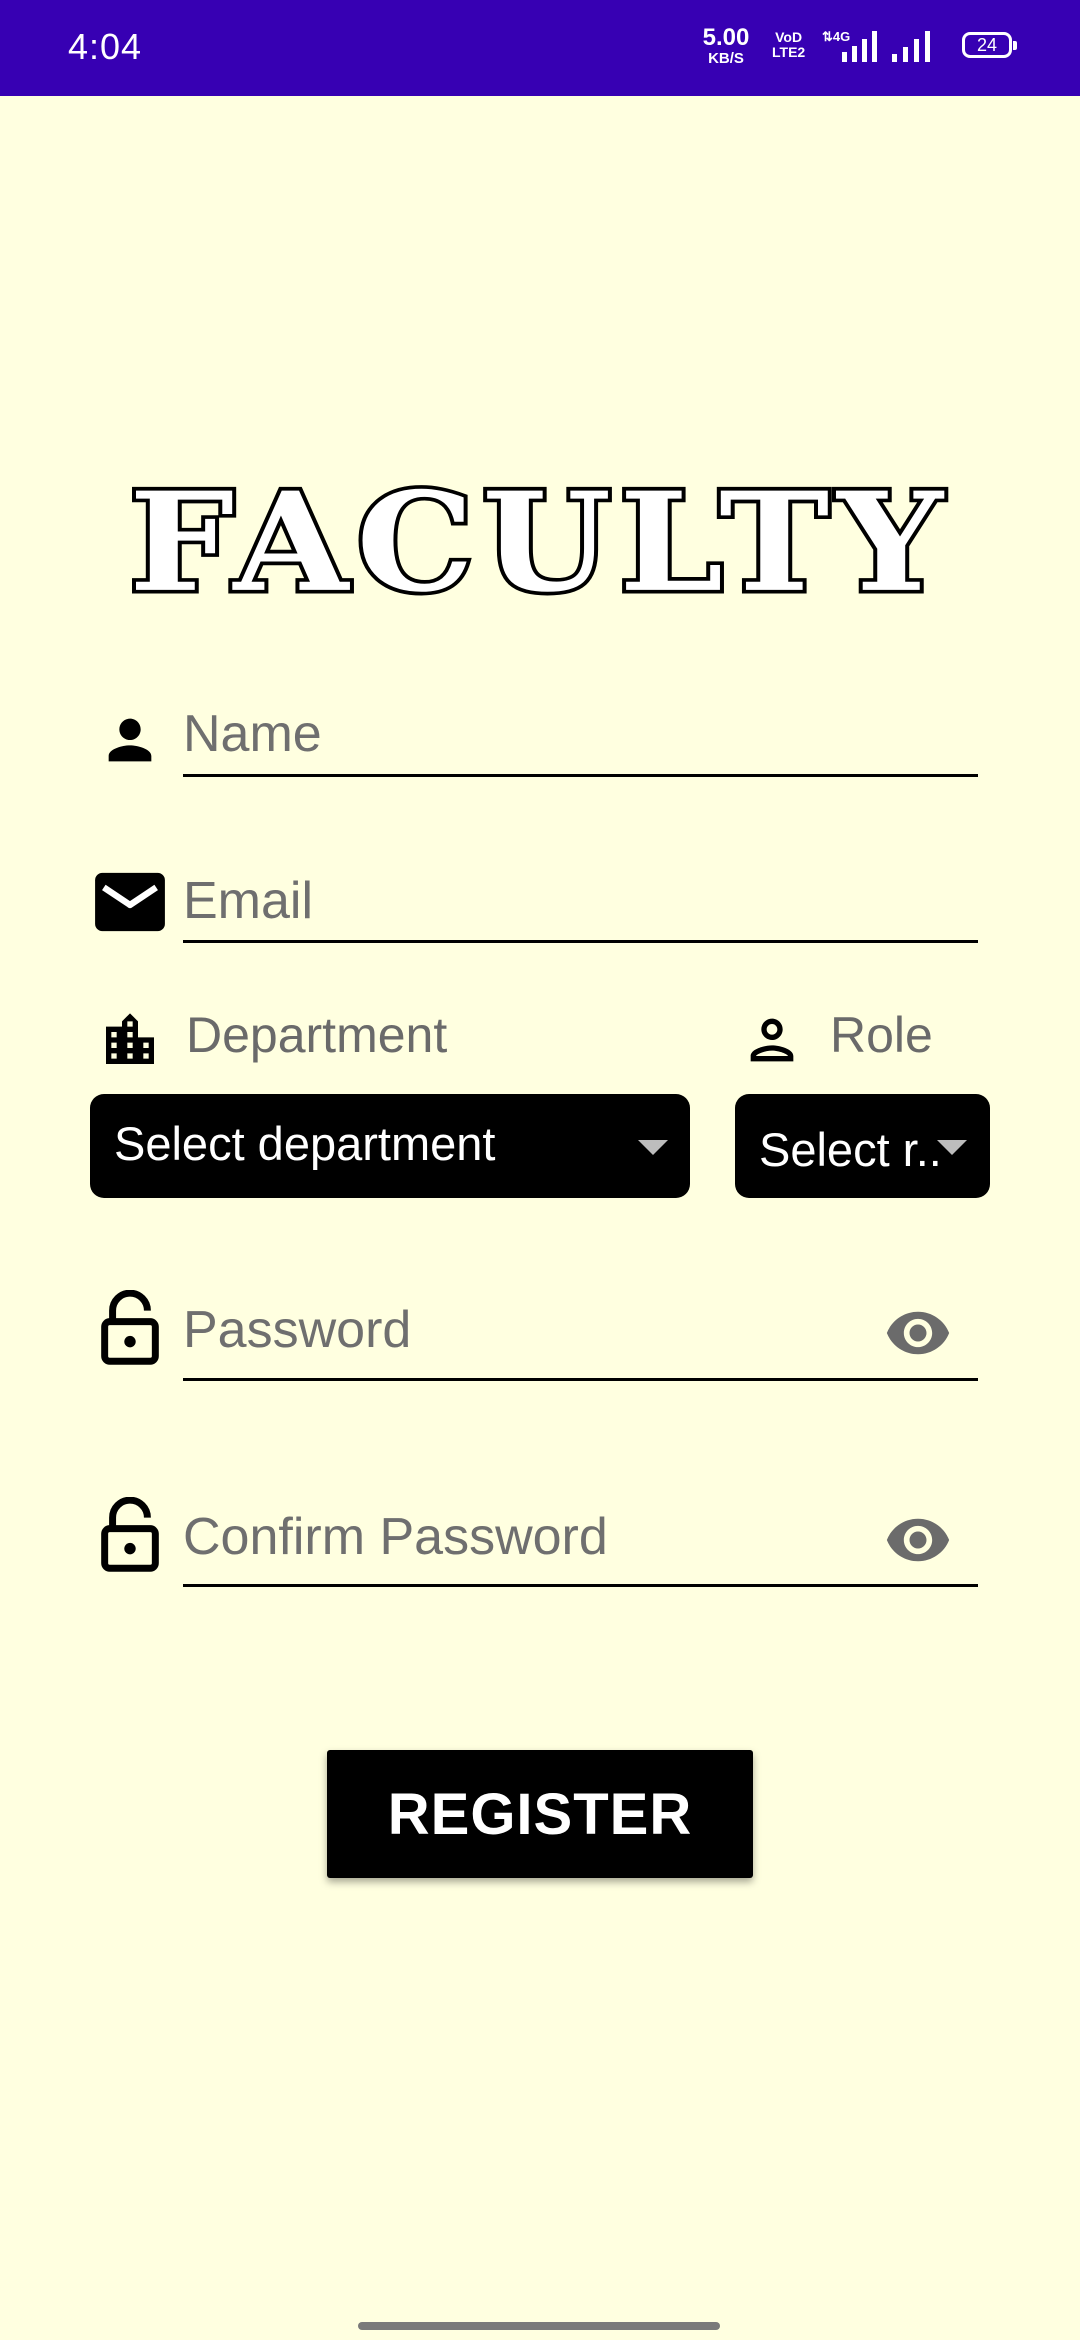  Describe the element at coordinates (789, 37) in the screenshot. I see `volte-line1: VoD` at that location.